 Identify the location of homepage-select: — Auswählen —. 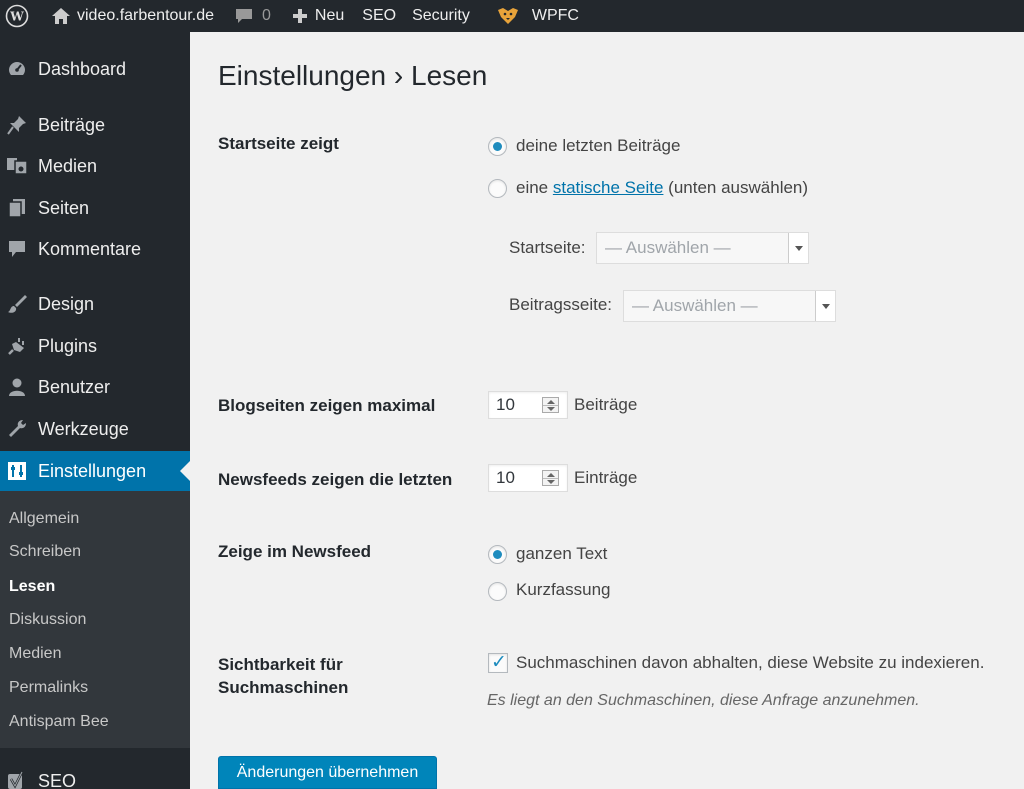
(702, 248).